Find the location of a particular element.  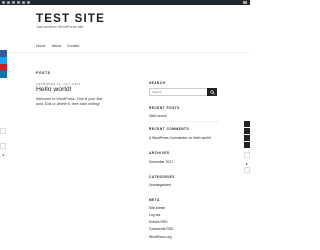

facebook-share-button is located at coordinates (3, 56).